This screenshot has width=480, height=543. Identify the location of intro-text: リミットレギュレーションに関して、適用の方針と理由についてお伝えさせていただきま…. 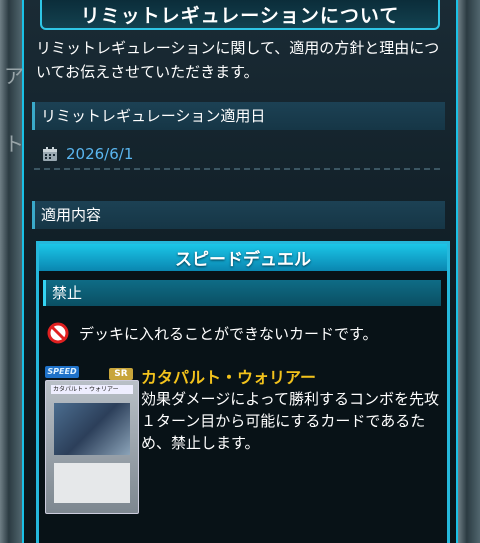
(238, 60).